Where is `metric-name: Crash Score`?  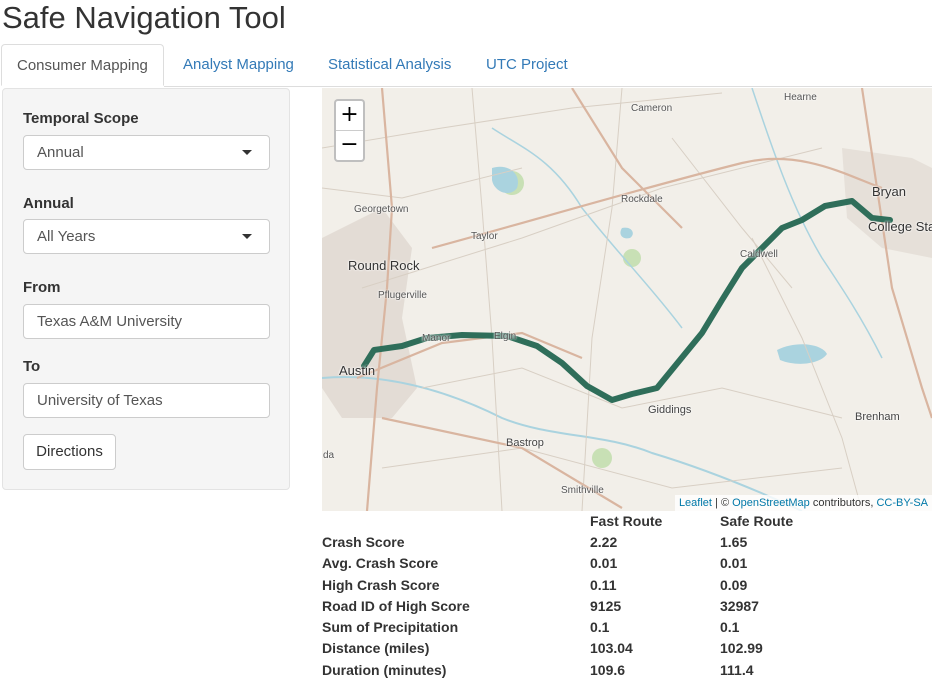 metric-name: Crash Score is located at coordinates (363, 541).